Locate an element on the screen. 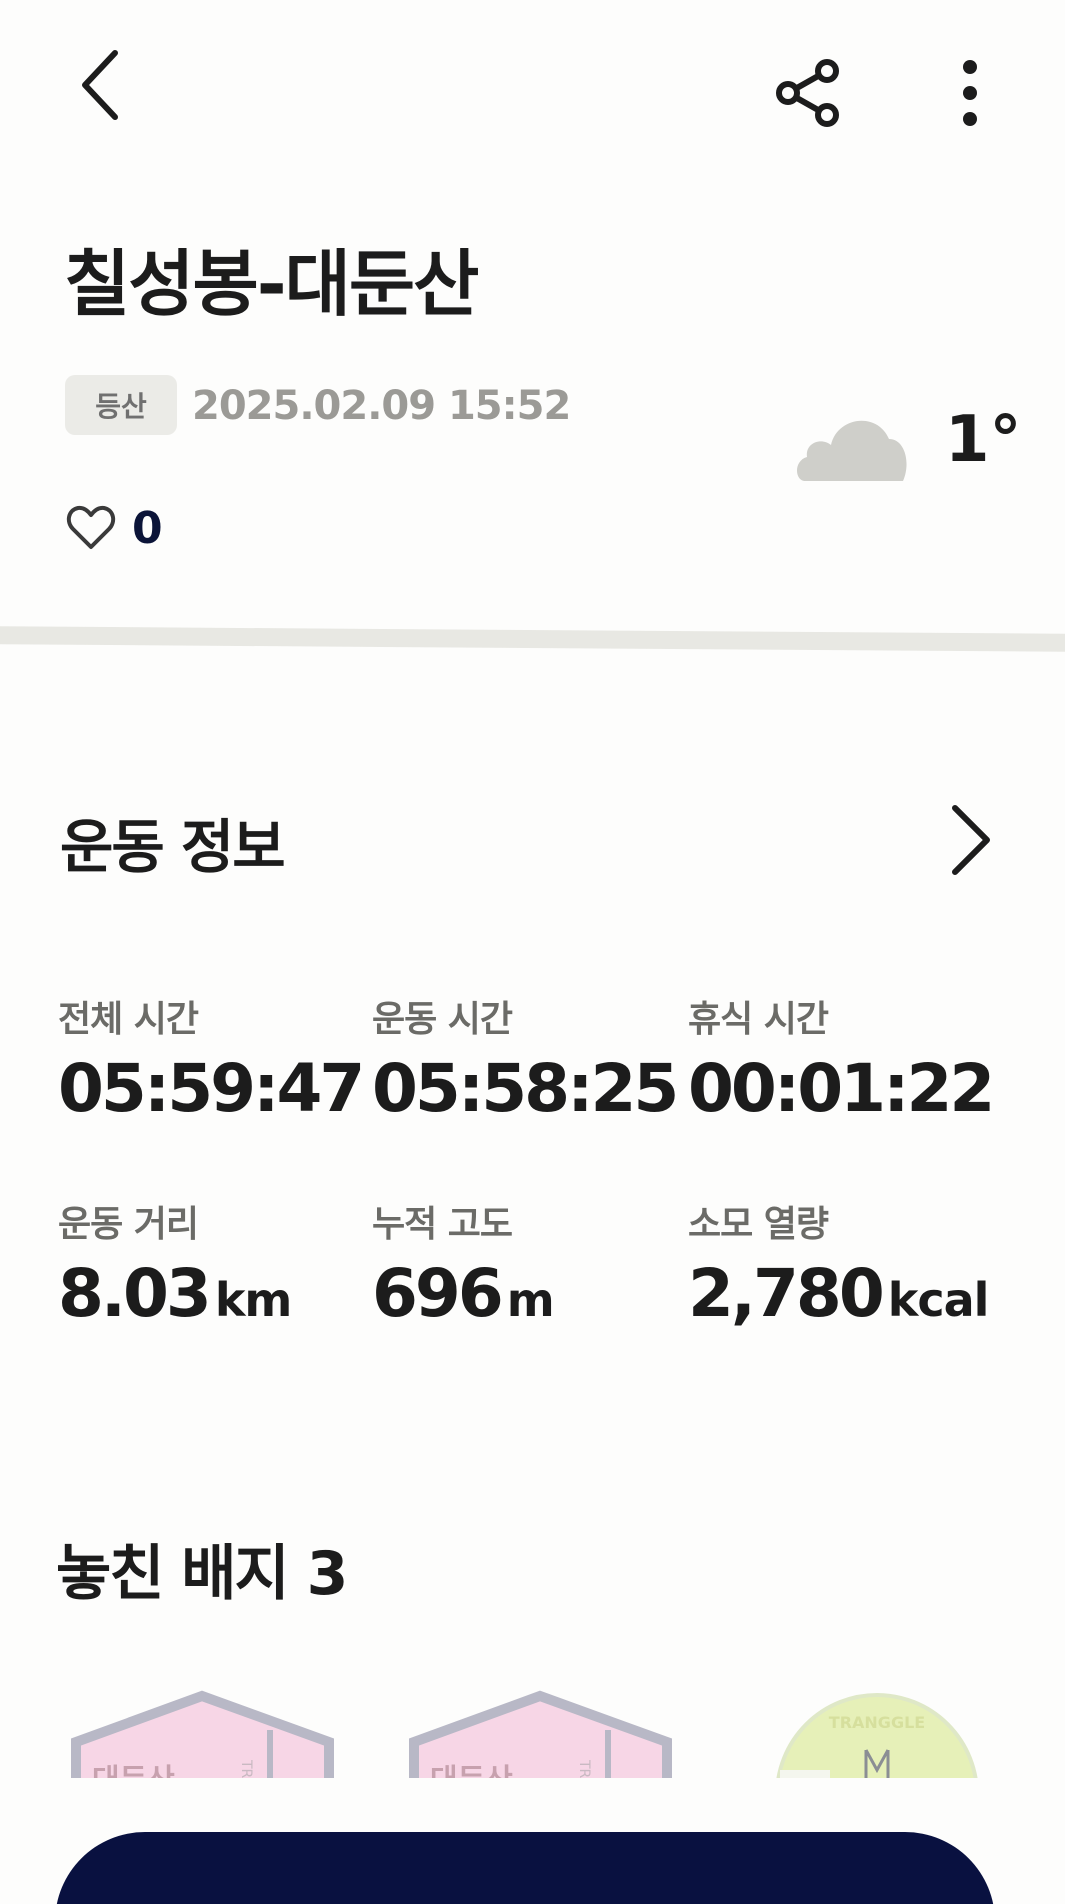 Image resolution: width=1065 pixels, height=1904 pixels. stat-unit: km is located at coordinates (253, 1300).